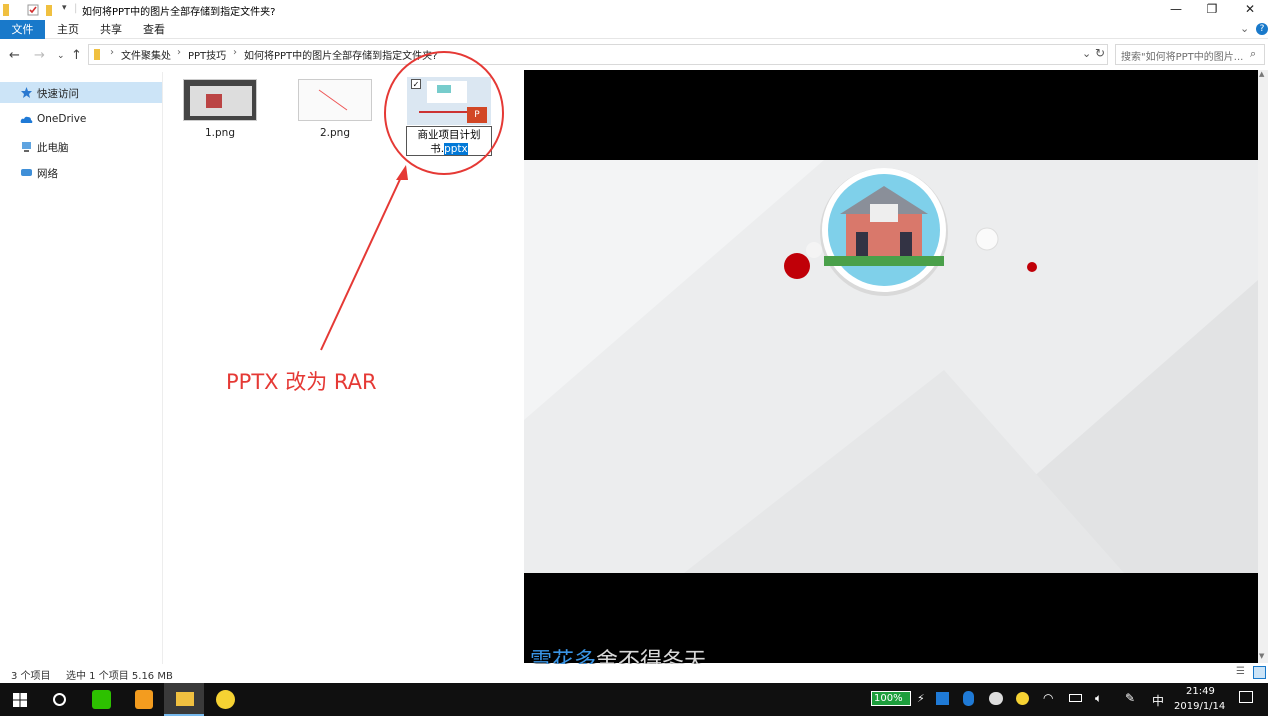 This screenshot has height=716, width=1268. Describe the element at coordinates (634, 699) in the screenshot. I see `taskbar: 100% ⚡ ◠ 🔈︎ ✎ 中 21:49 2019/1/14` at that location.